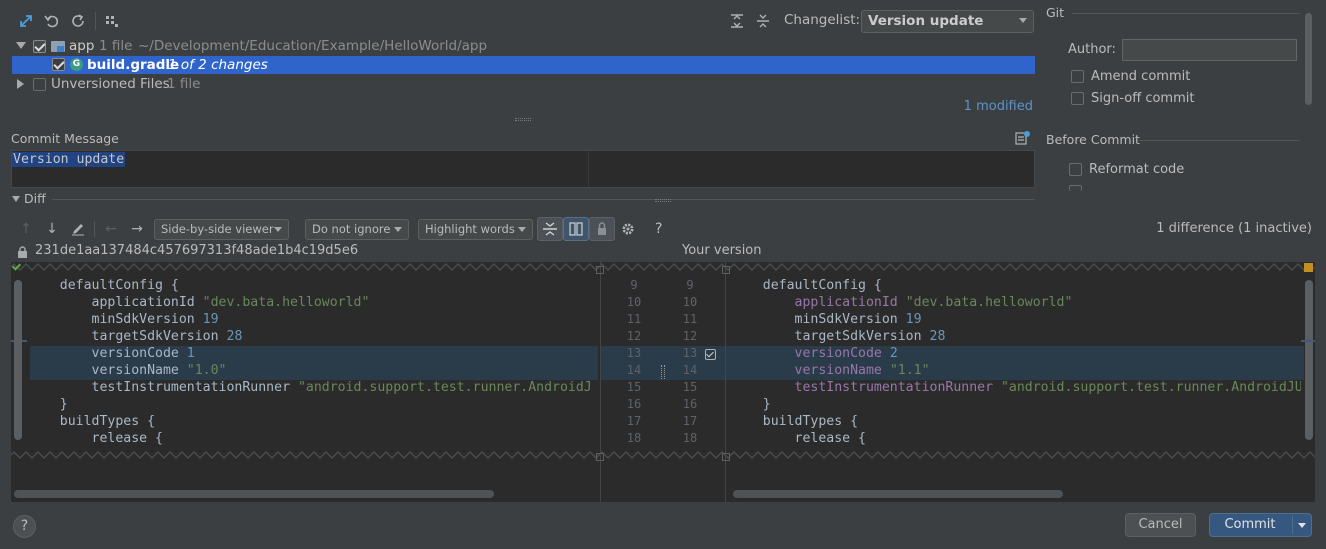  I want to click on right-code-line: applicationId "dev.bata.helloworld", so click(902, 302).